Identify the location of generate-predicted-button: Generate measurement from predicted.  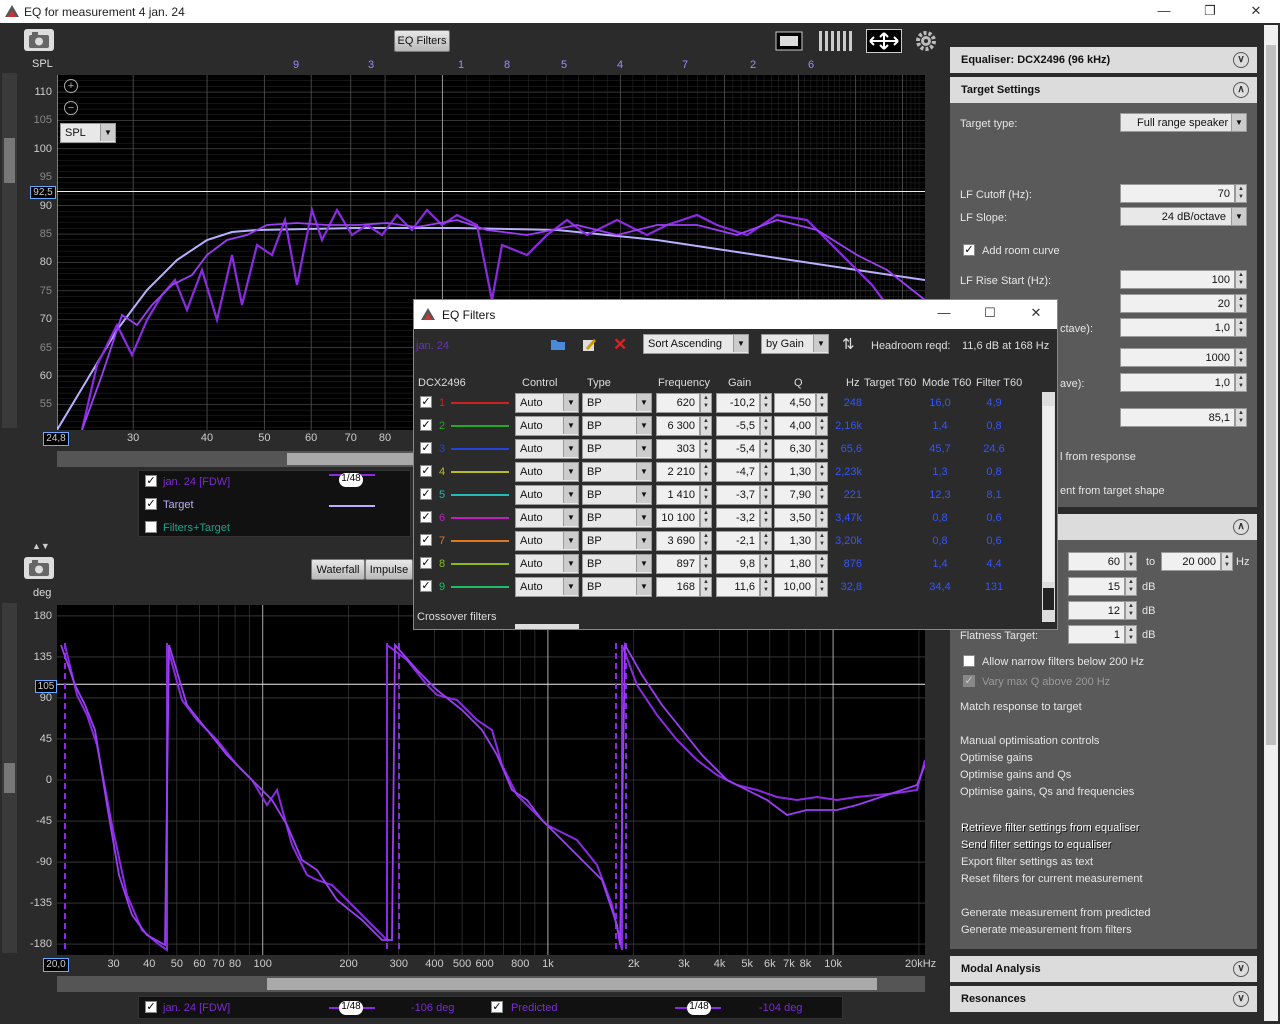
(1056, 913).